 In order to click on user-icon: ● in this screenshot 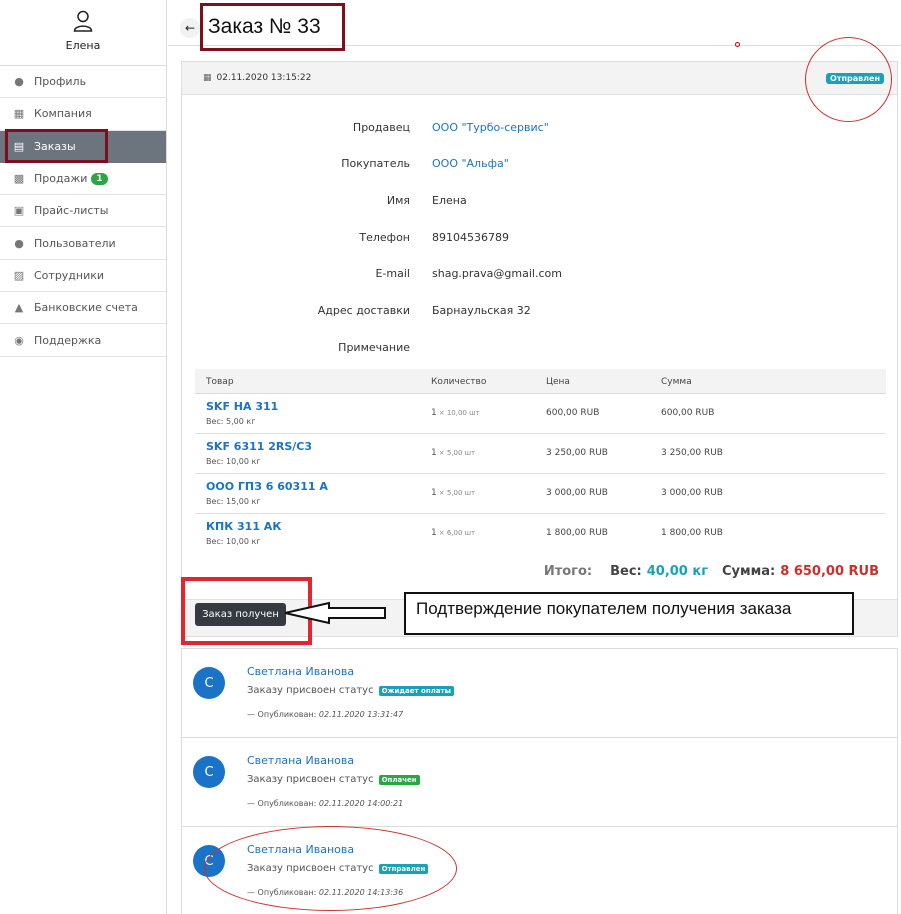, I will do `click(19, 82)`.